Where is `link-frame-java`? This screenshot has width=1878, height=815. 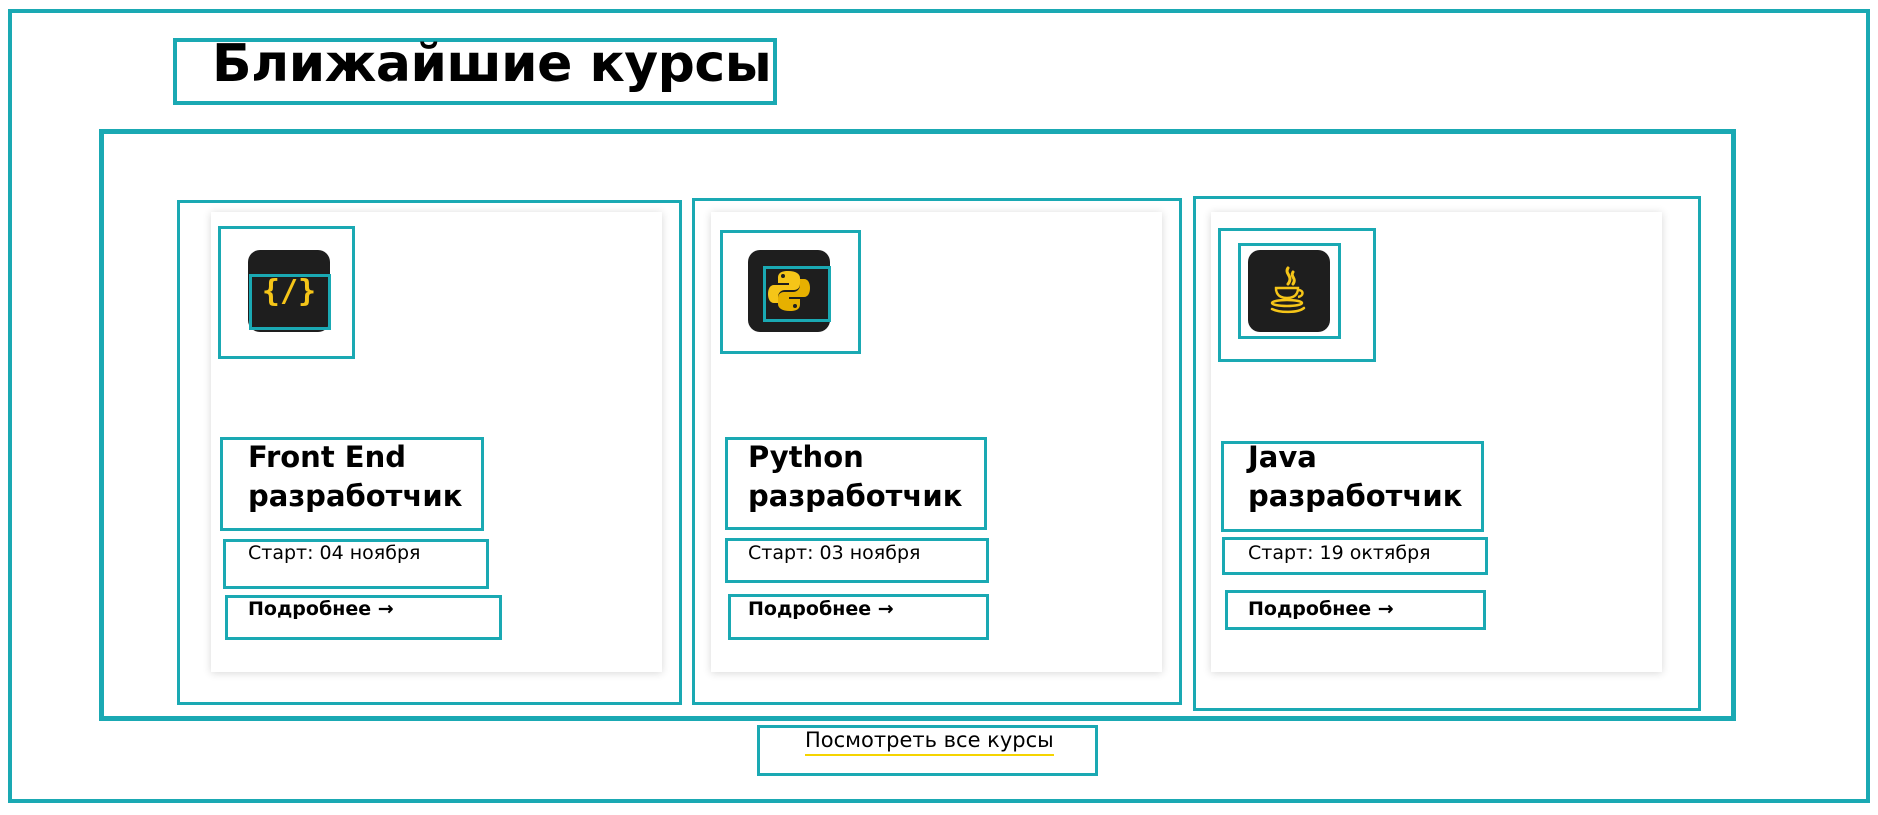
link-frame-java is located at coordinates (1355, 610).